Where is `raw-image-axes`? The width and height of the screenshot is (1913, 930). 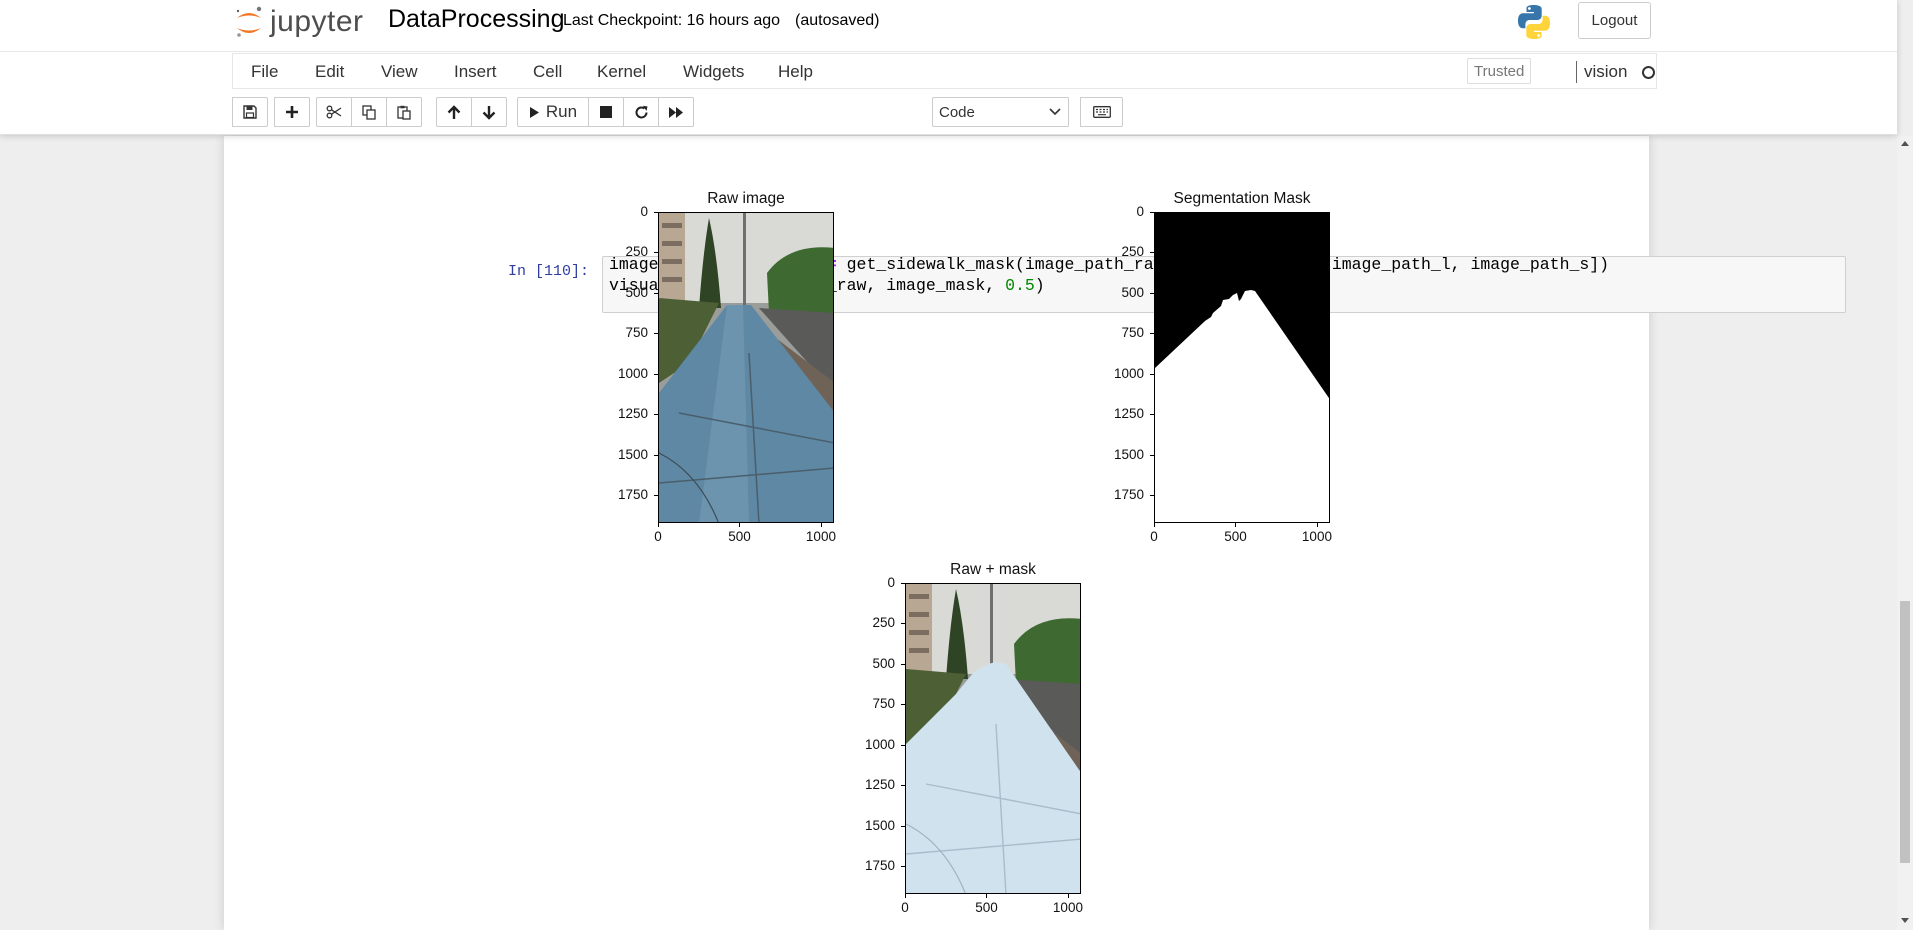
raw-image-axes is located at coordinates (746, 367).